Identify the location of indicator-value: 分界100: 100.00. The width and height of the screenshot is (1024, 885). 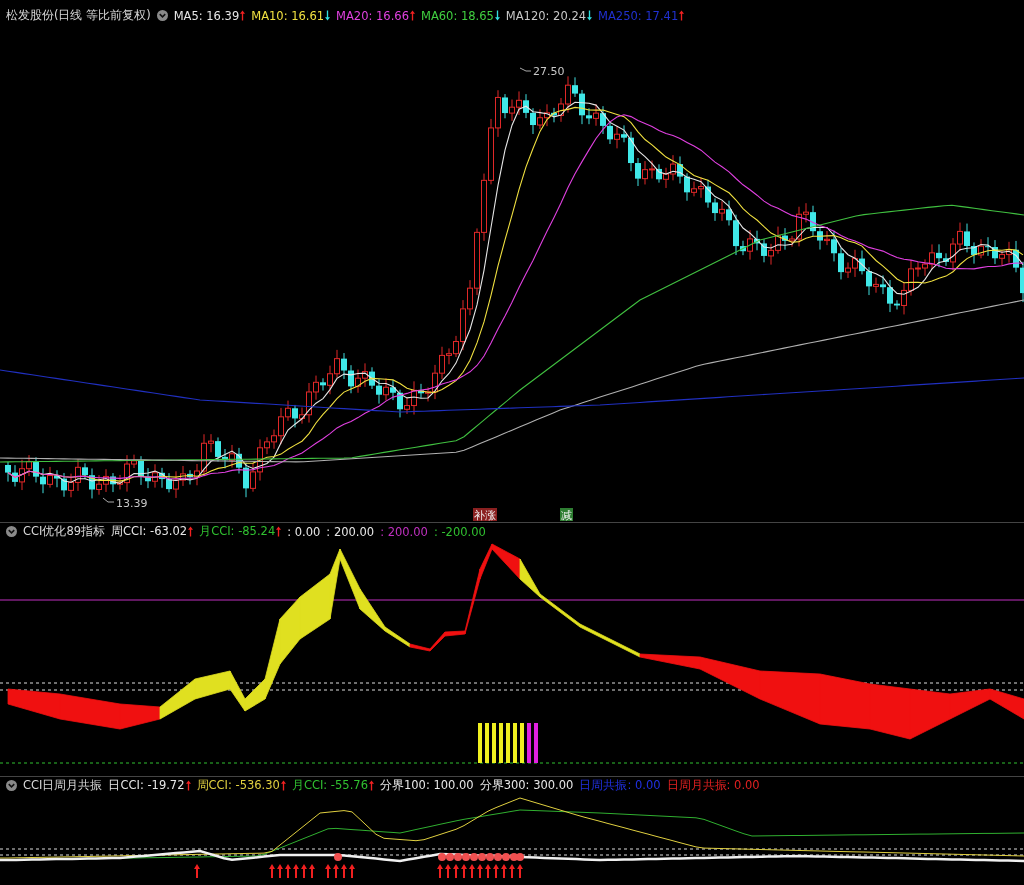
(426, 785).